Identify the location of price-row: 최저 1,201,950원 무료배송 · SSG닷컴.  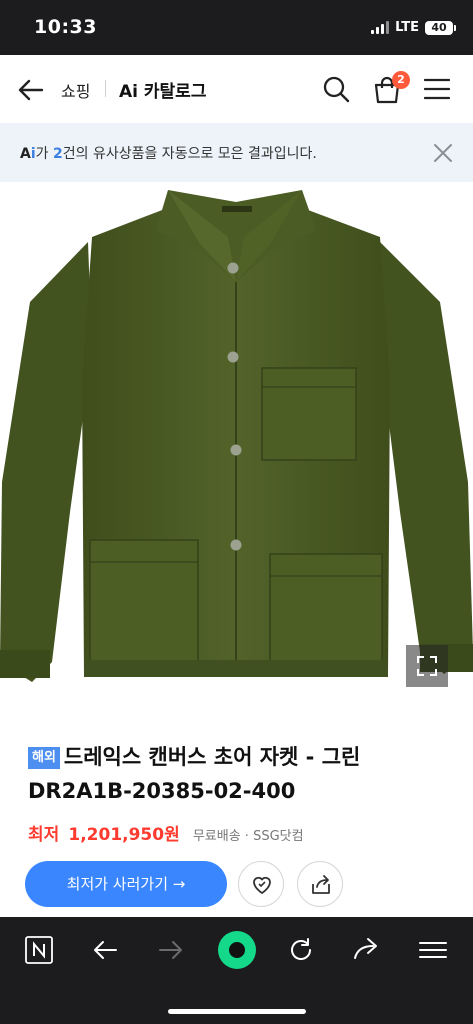
(166, 832).